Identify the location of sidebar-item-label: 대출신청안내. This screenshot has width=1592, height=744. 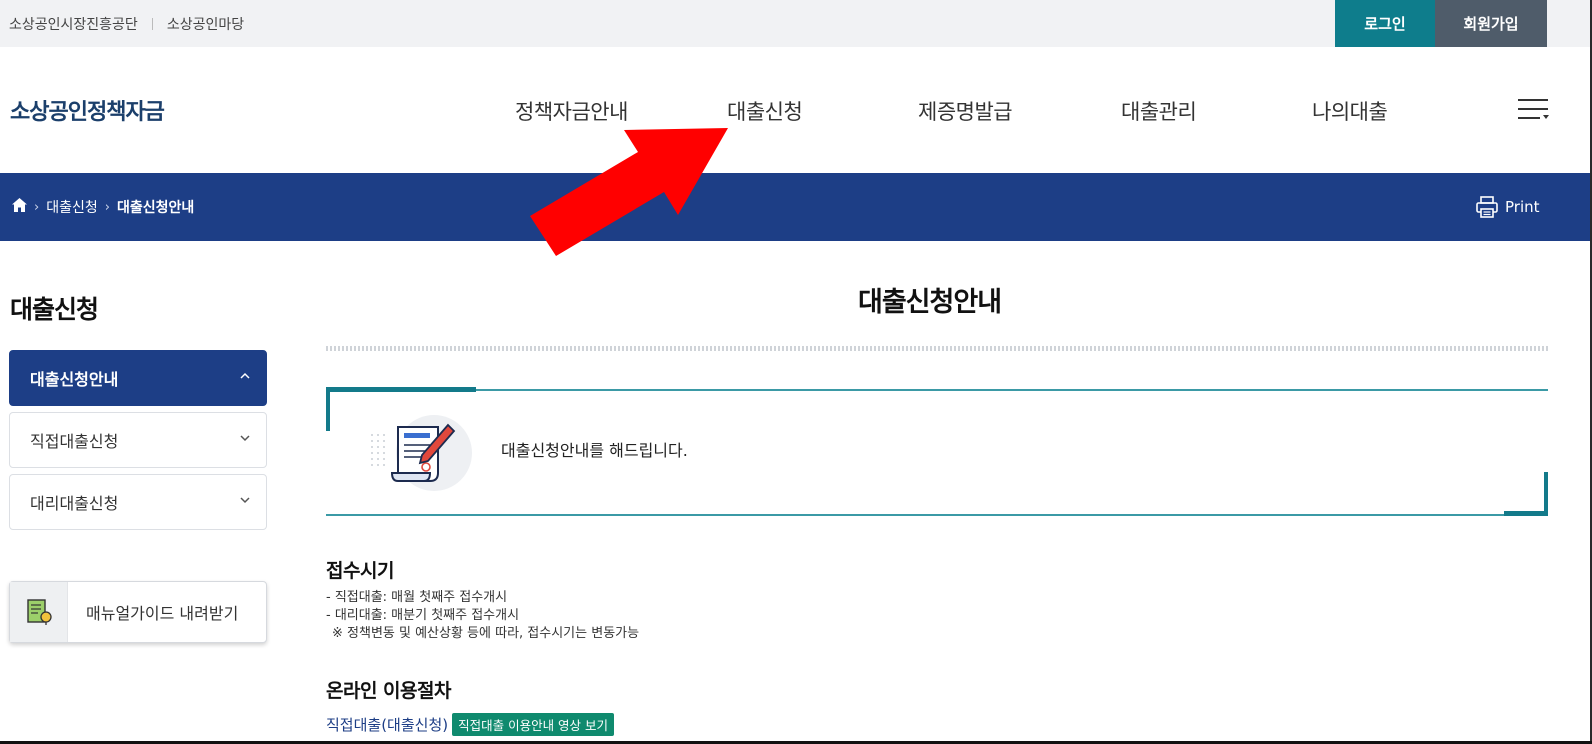
(74, 379).